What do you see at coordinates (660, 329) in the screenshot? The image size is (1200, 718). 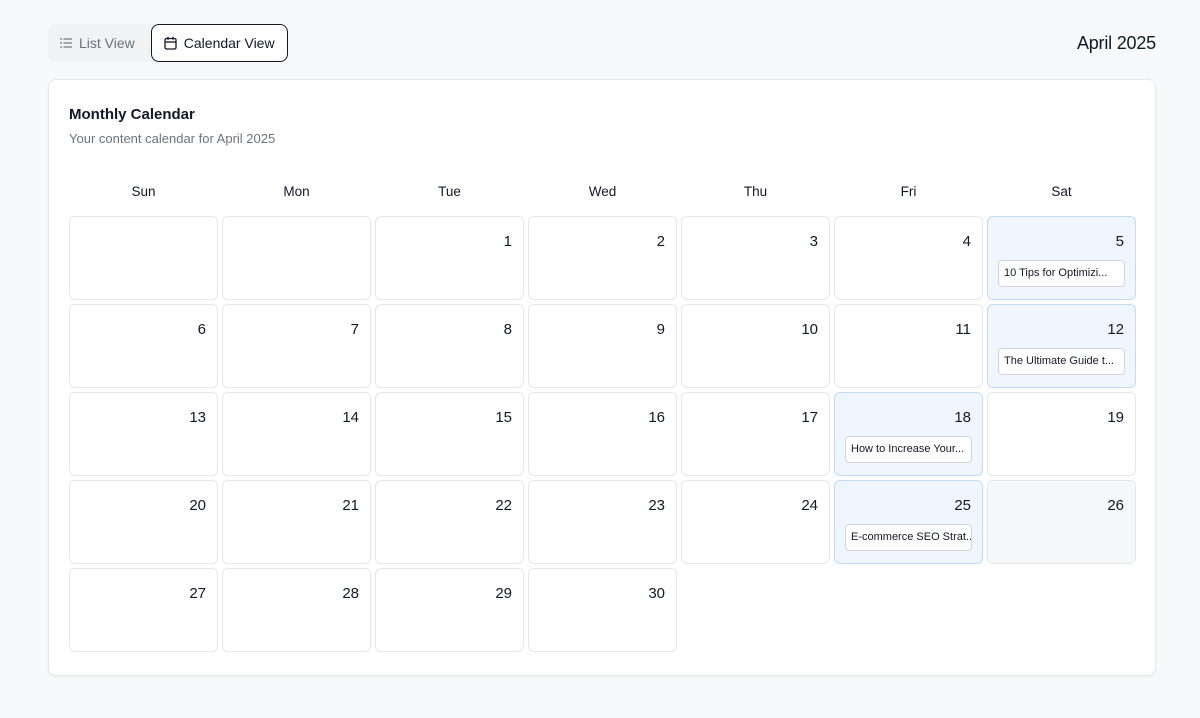 I see `day-number: 9` at bounding box center [660, 329].